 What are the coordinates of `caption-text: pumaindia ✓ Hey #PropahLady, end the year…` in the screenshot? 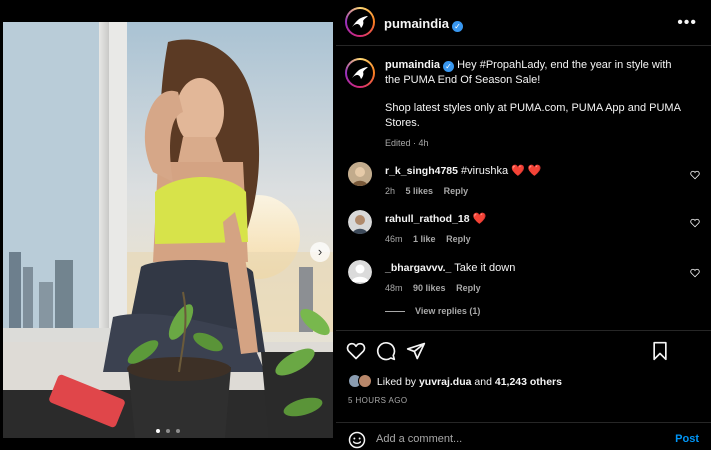 It's located at (535, 104).